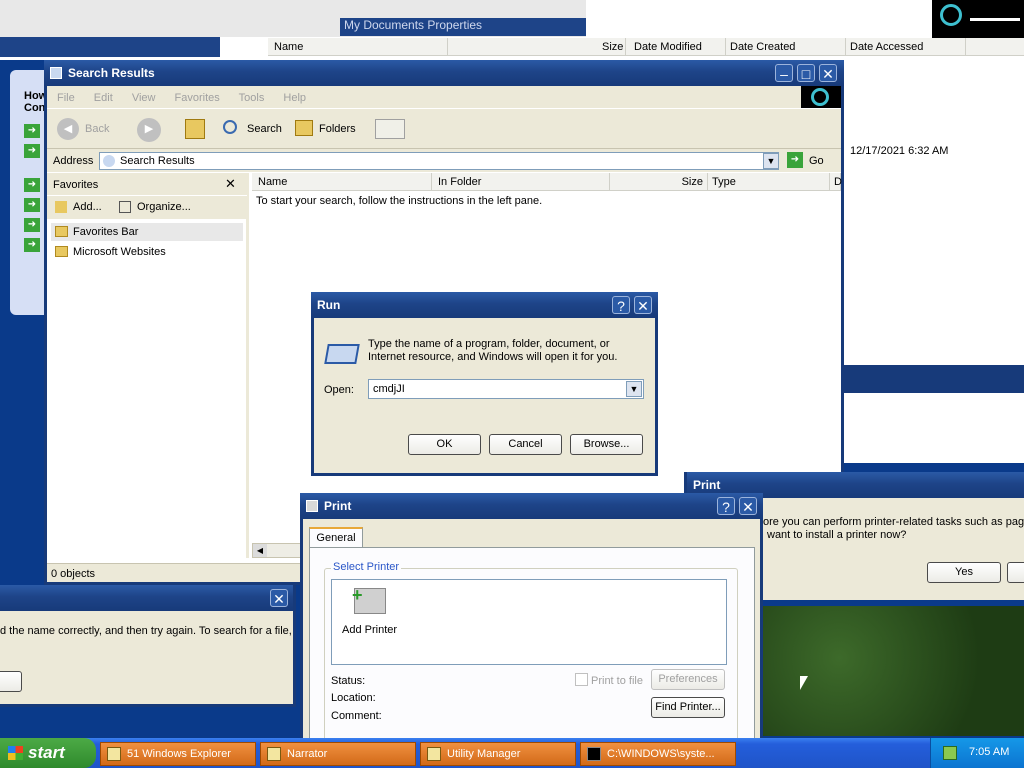 The width and height of the screenshot is (1024, 768). What do you see at coordinates (92, 130) in the screenshot?
I see `back-button: ◀ Back` at bounding box center [92, 130].